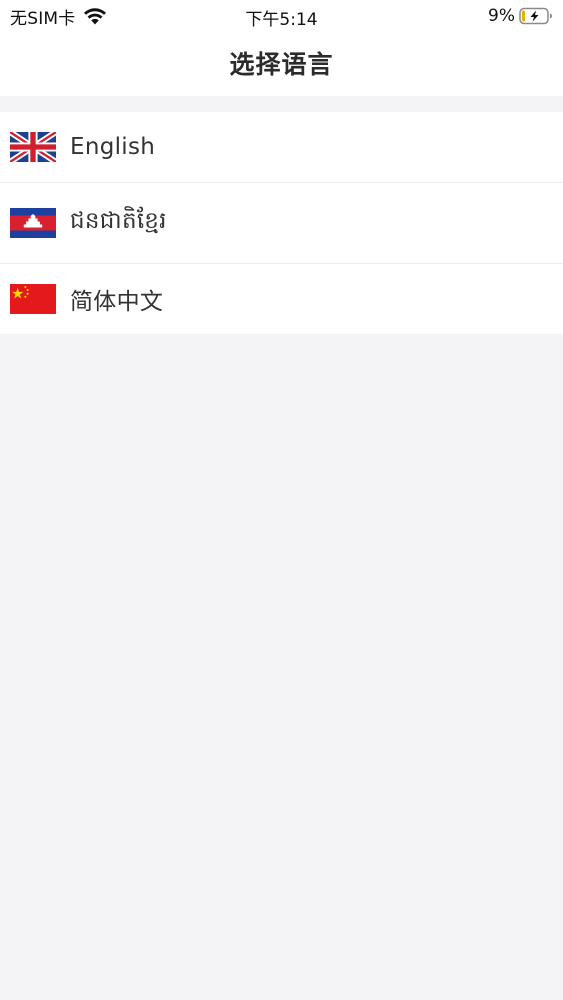 The width and height of the screenshot is (563, 1000). What do you see at coordinates (118, 220) in the screenshot?
I see `language-label-khmer: ជនជាតិខ្មែរ` at bounding box center [118, 220].